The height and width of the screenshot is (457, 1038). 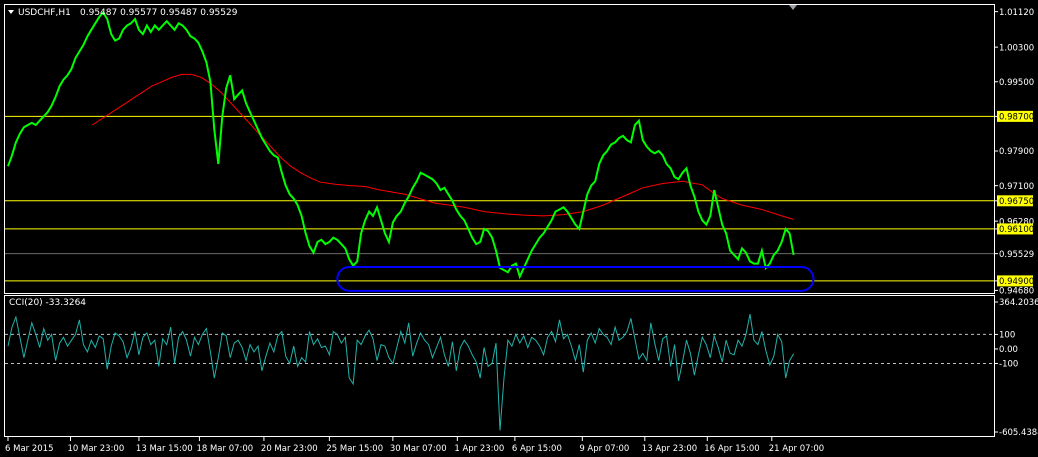 What do you see at coordinates (224, 449) in the screenshot?
I see `time-axis-label-3: 18 Mar 07:00` at bounding box center [224, 449].